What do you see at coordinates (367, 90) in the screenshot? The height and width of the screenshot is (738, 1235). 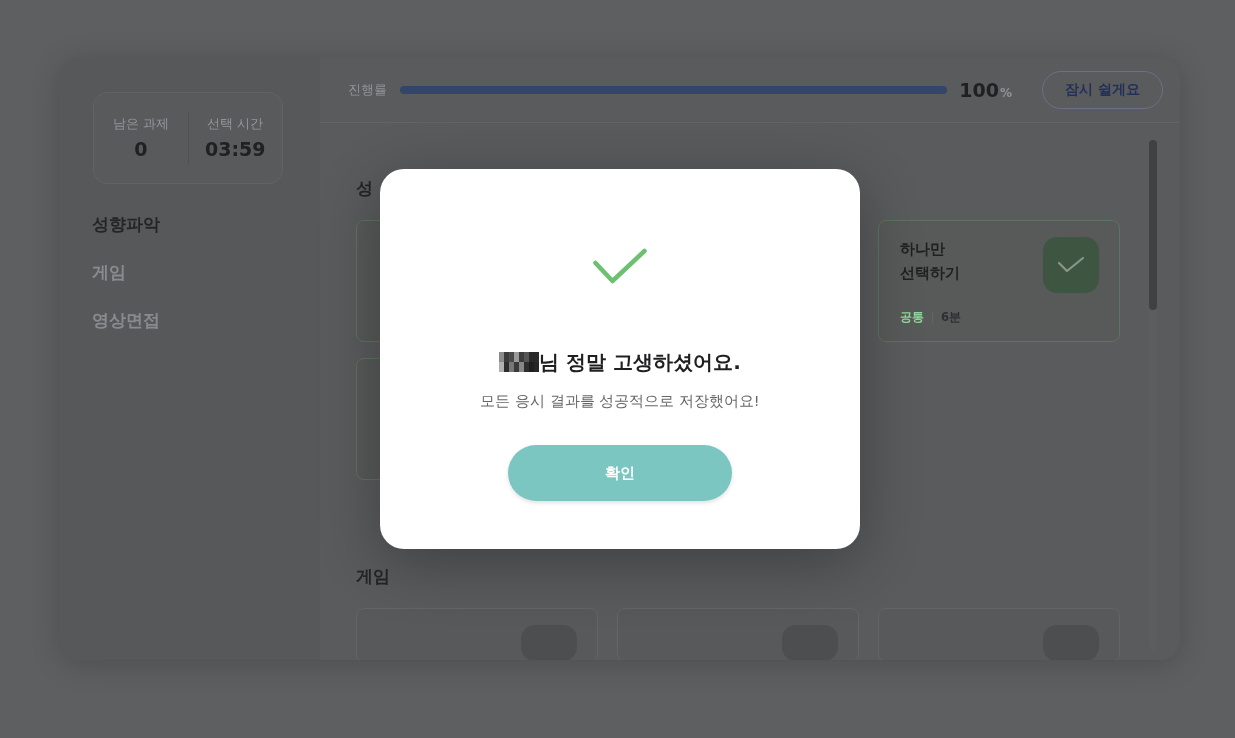 I see `progress-label: 진행률` at bounding box center [367, 90].